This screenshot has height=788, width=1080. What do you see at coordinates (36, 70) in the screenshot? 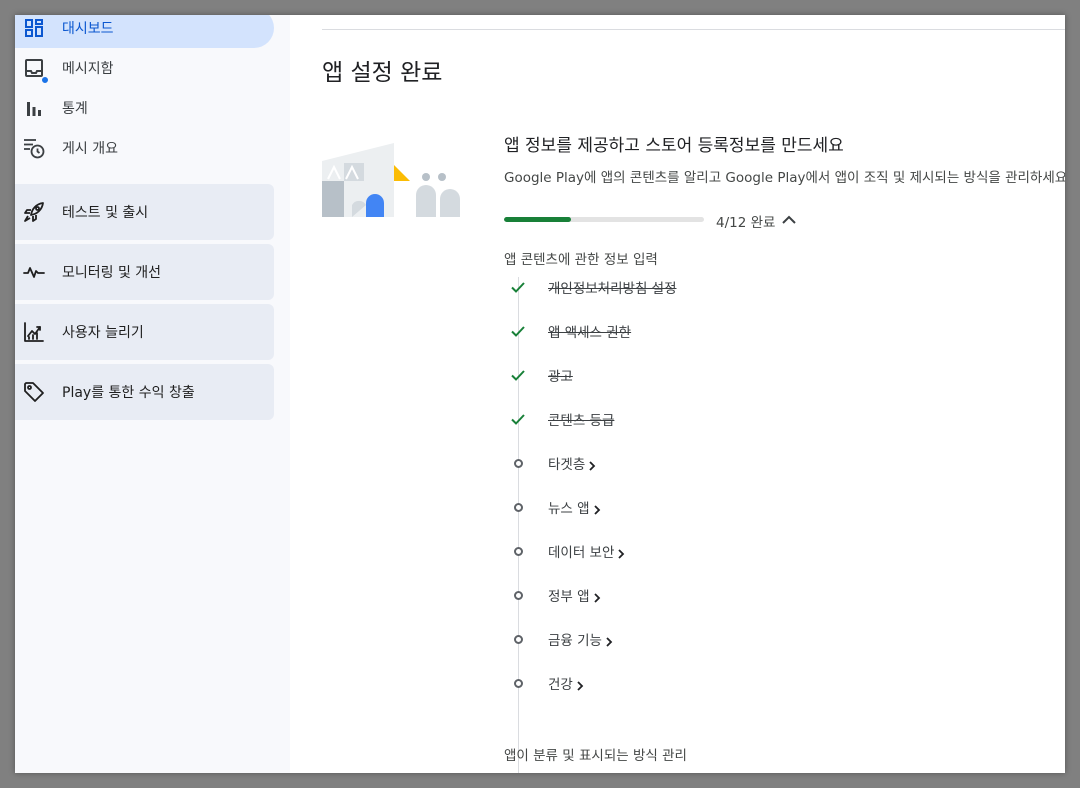
I see `inbox-icon` at bounding box center [36, 70].